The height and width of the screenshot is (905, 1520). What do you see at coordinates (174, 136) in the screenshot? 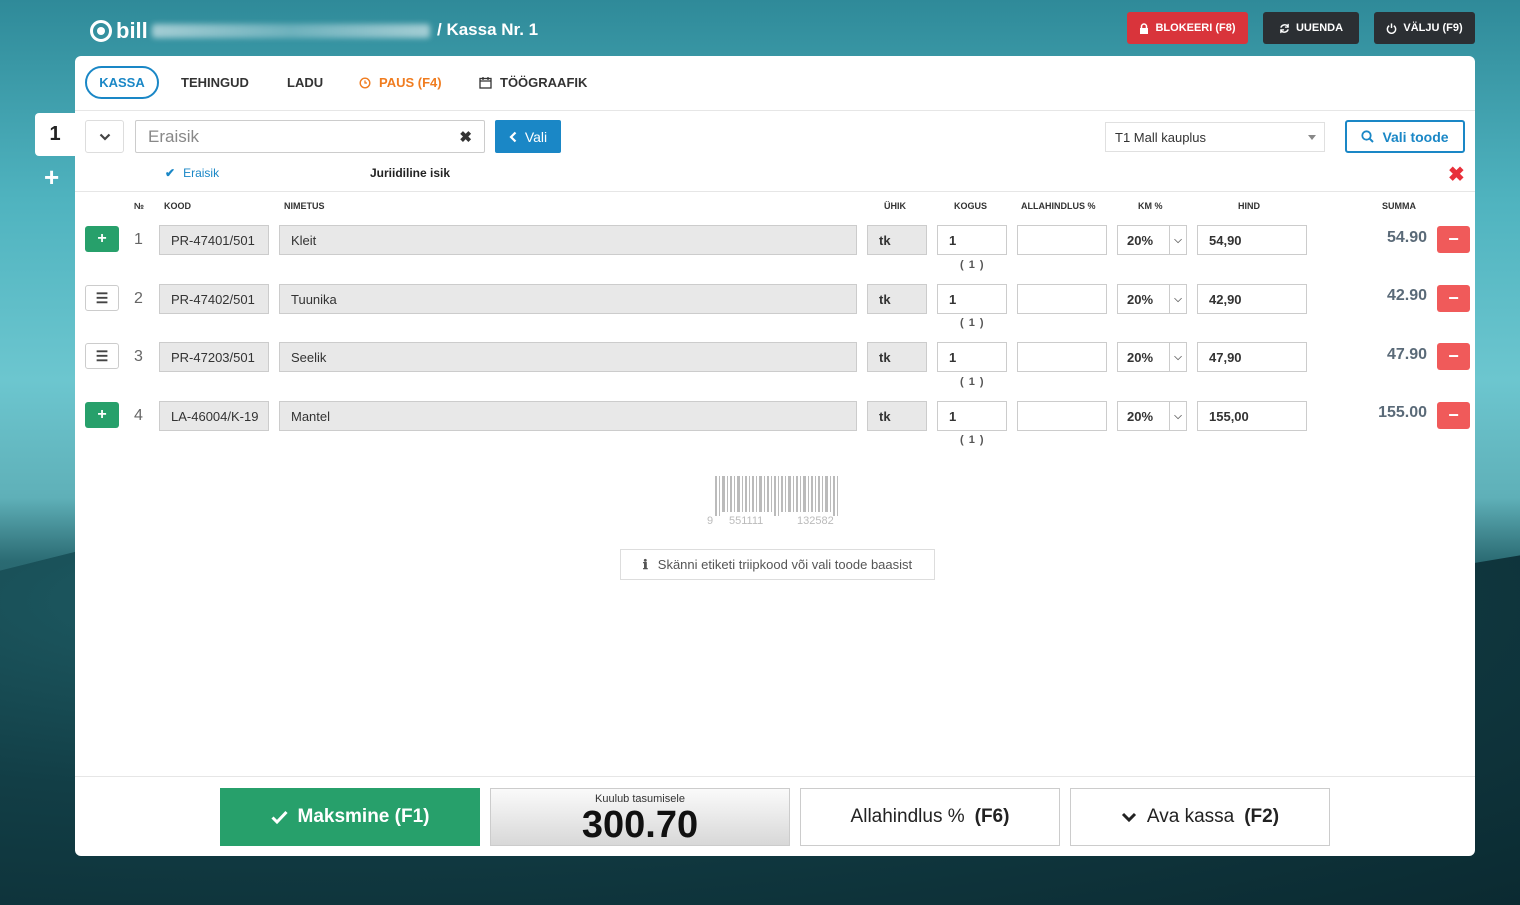
I see `customer-input-value: Eraisik` at bounding box center [174, 136].